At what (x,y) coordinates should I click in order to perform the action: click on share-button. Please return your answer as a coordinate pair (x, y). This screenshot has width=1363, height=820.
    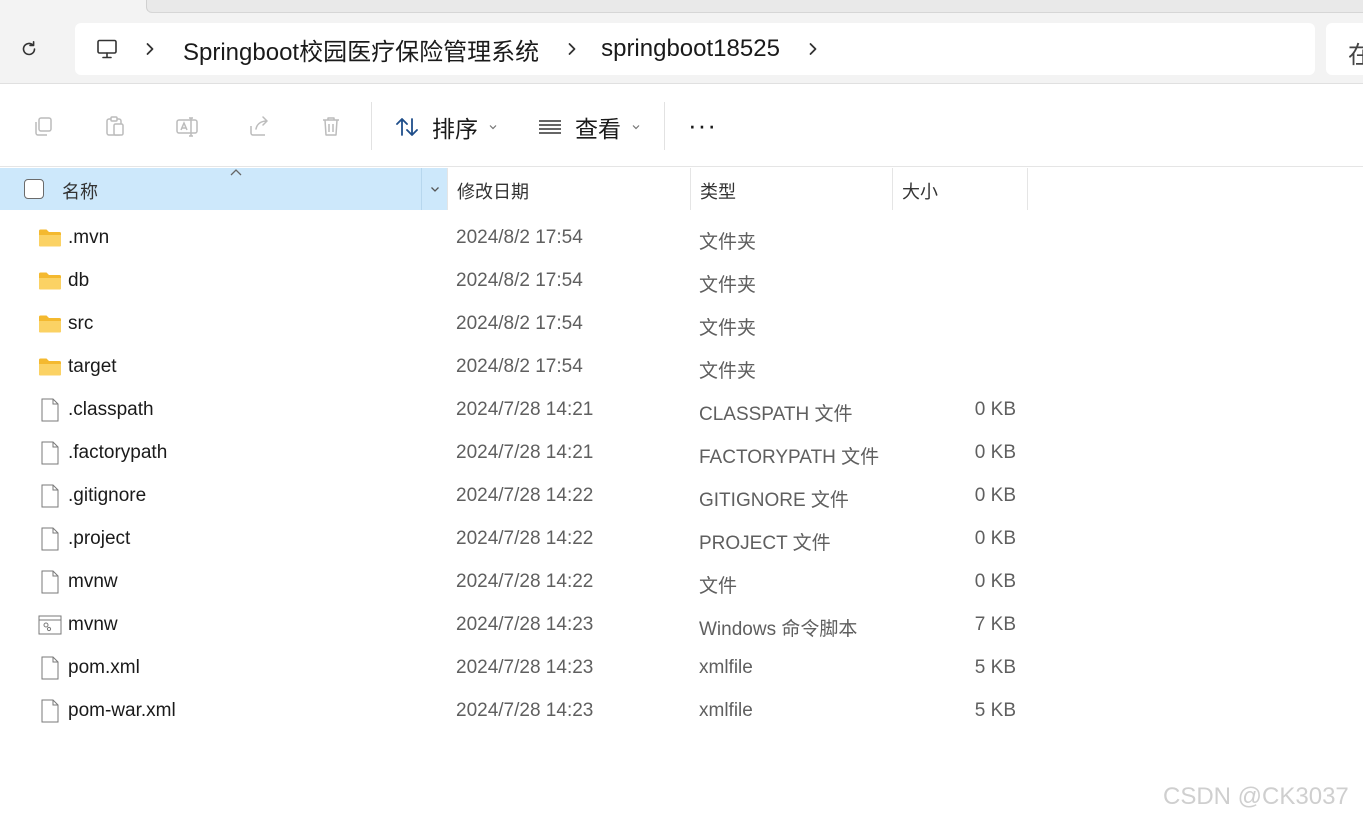
    Looking at the image, I should click on (259, 126).